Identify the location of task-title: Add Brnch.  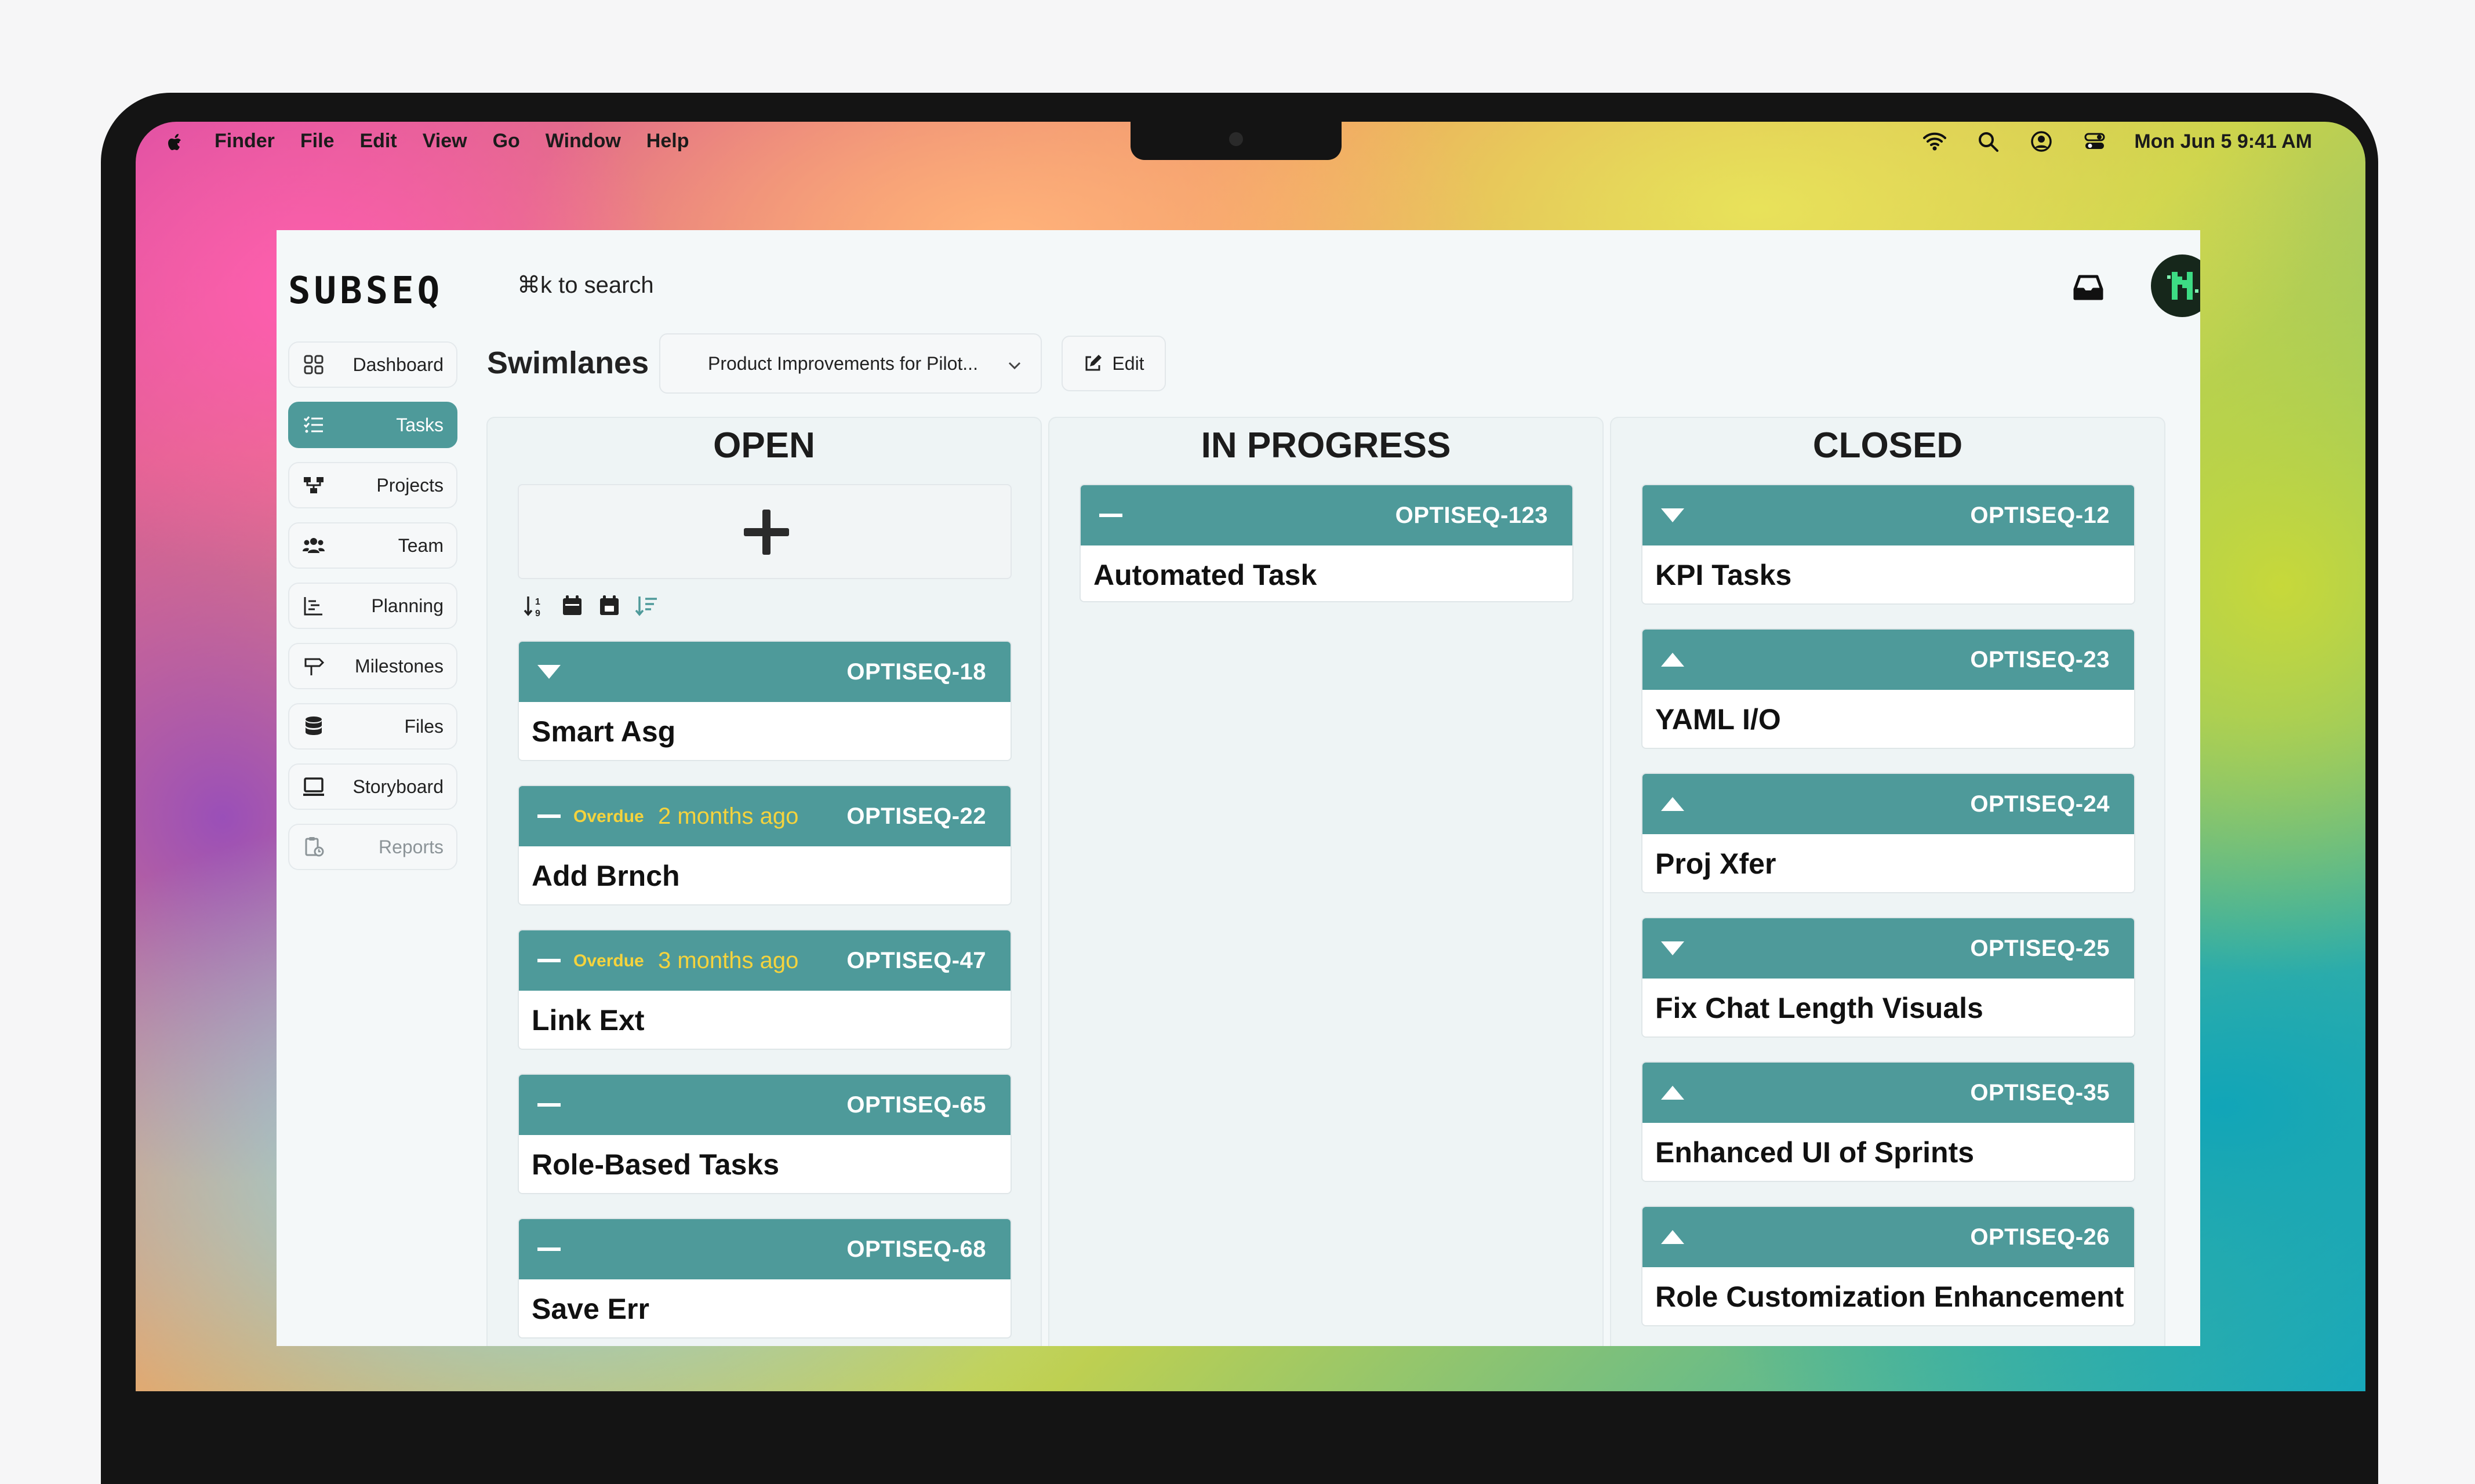
(606, 876).